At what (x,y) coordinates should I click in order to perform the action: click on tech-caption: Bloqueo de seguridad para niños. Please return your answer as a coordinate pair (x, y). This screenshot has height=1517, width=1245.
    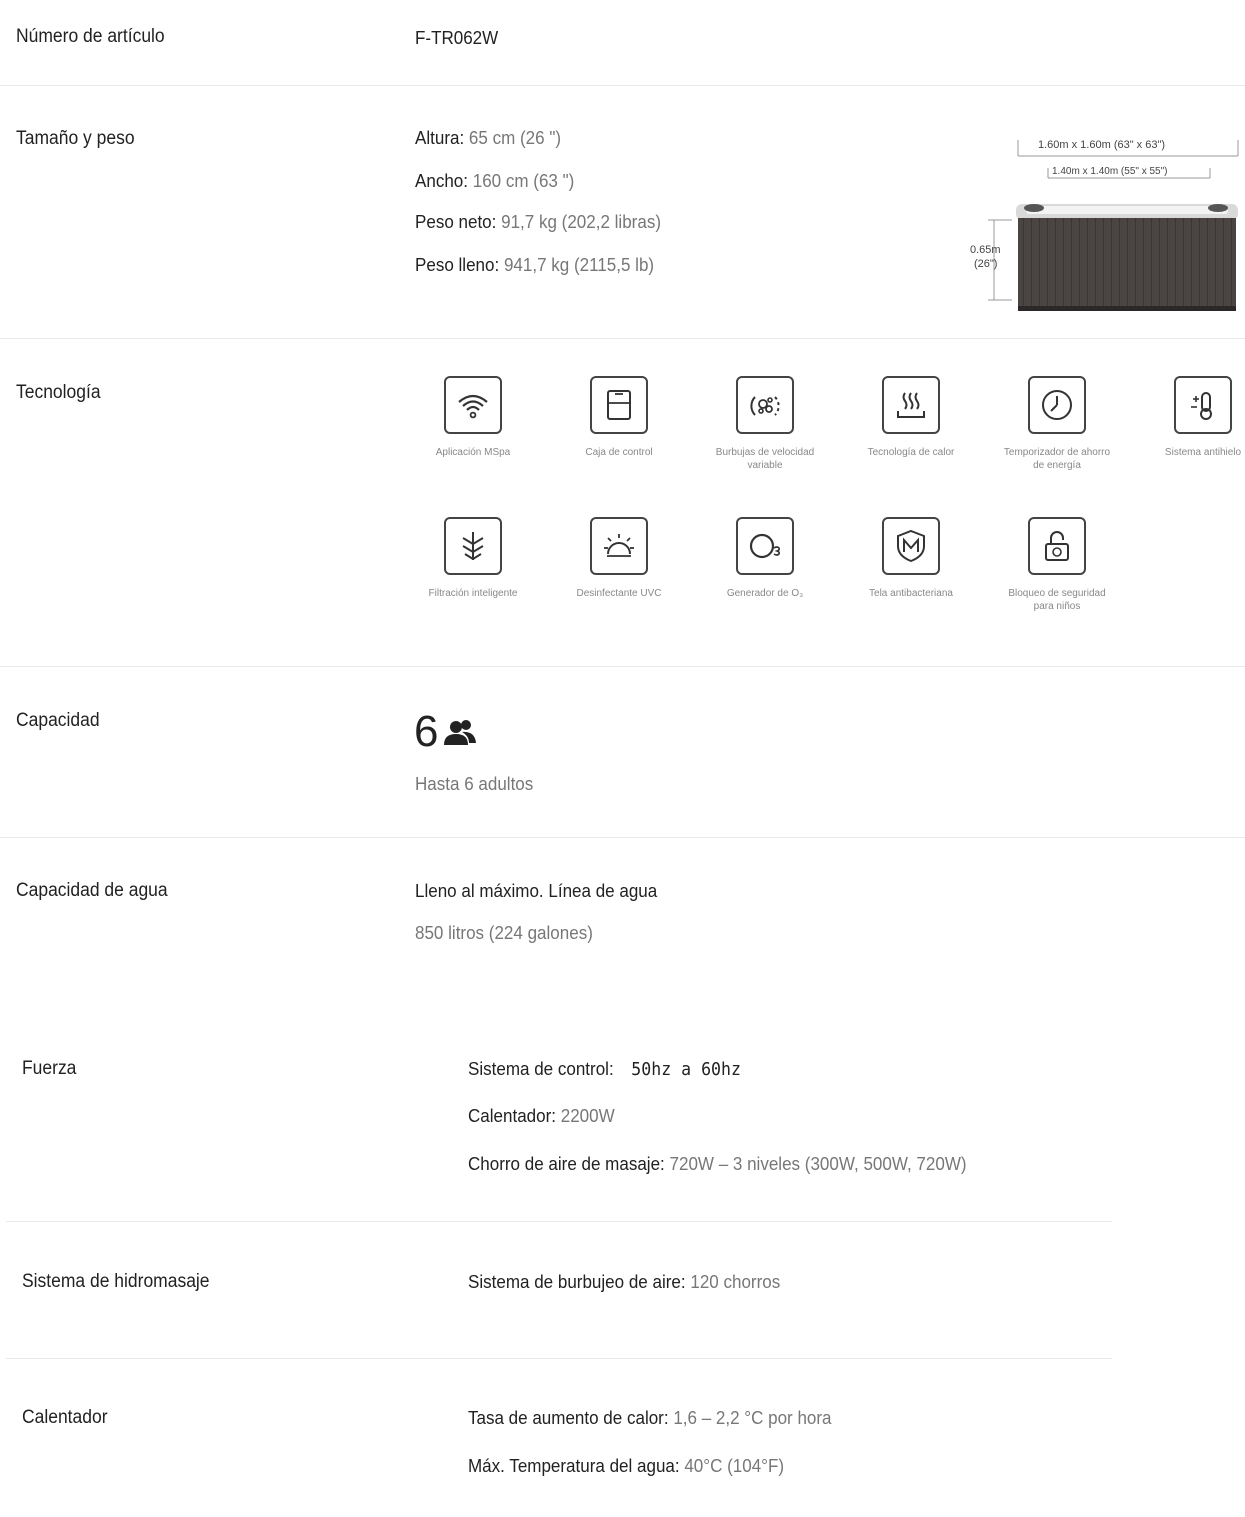
    Looking at the image, I should click on (1057, 600).